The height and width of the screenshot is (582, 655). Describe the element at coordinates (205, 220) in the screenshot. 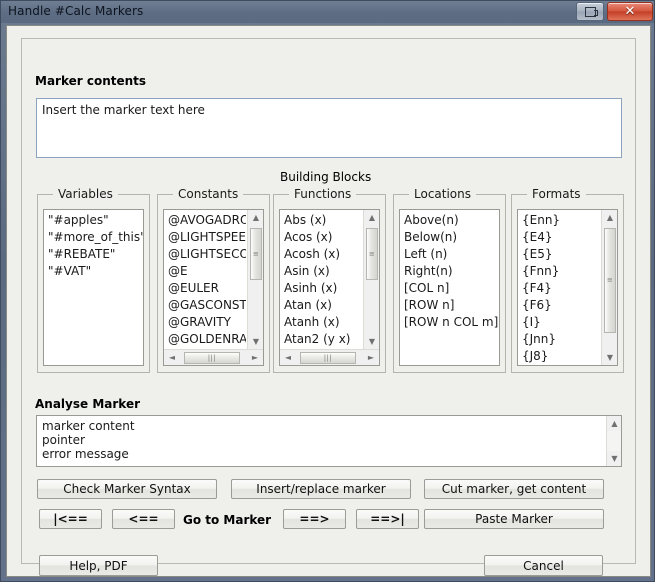

I see `list-item: @AVOGADRO` at that location.